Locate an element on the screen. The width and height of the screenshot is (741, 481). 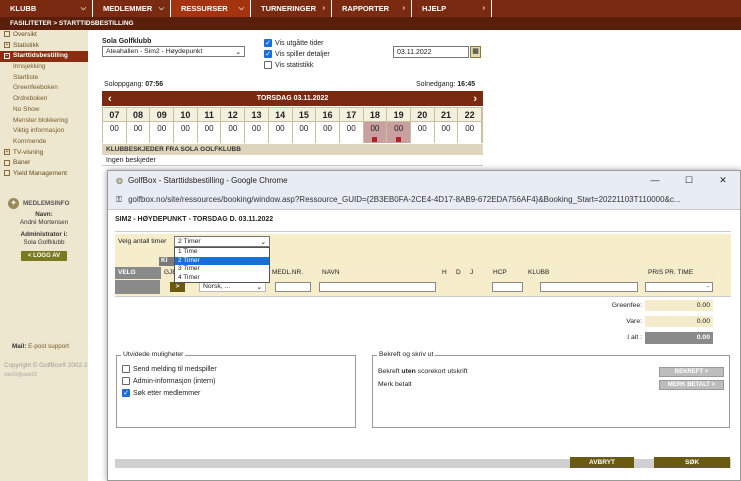
sidebar-item: − Starttidsbestilling is located at coordinates (44, 57).